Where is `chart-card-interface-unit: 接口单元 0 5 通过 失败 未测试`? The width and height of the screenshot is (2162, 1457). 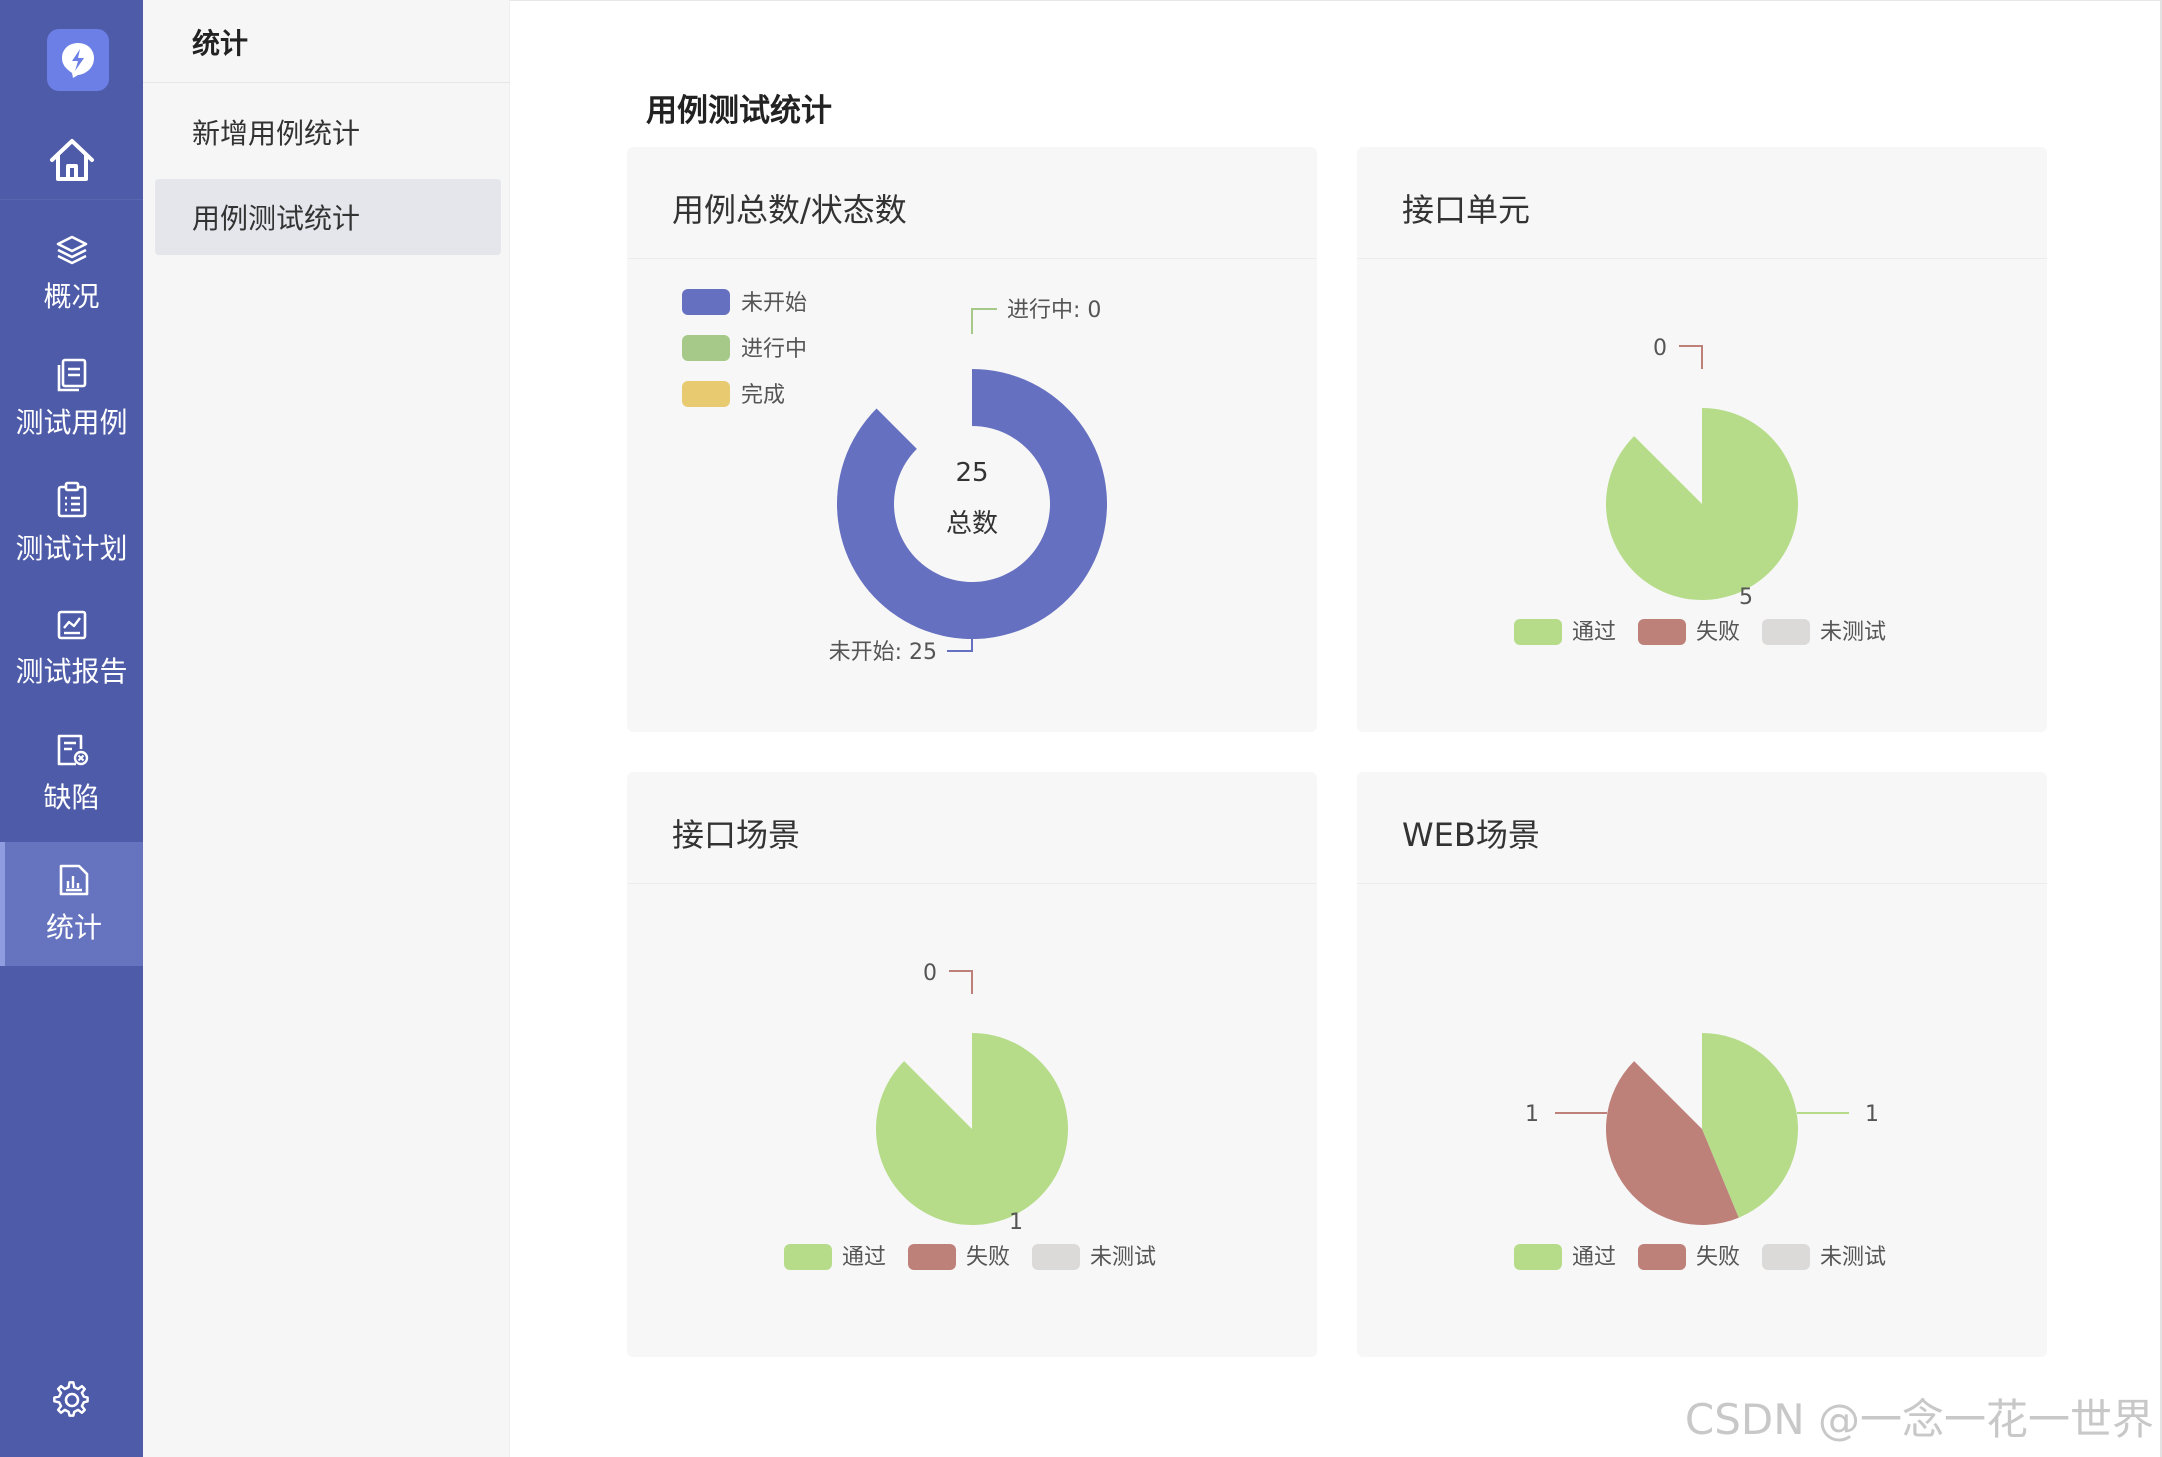 chart-card-interface-unit: 接口单元 0 5 通过 失败 未测试 is located at coordinates (1702, 439).